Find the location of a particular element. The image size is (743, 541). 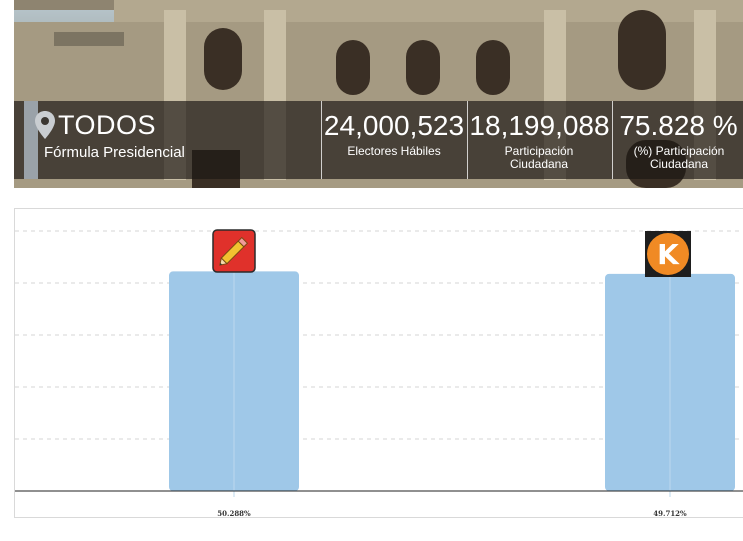

stat-label: Electores Hábiles is located at coordinates (394, 151).